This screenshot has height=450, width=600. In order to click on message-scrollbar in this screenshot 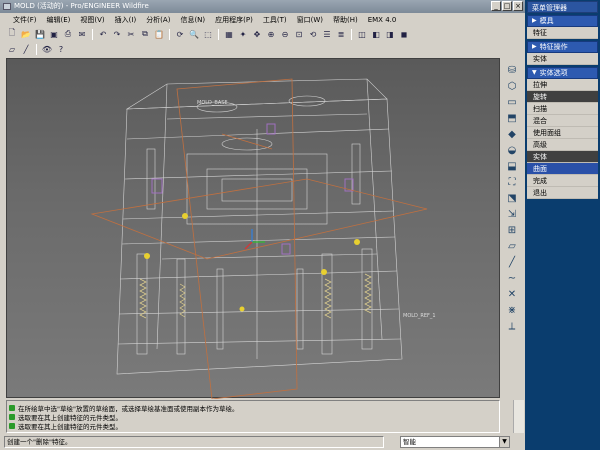, I will do `click(518, 416)`.